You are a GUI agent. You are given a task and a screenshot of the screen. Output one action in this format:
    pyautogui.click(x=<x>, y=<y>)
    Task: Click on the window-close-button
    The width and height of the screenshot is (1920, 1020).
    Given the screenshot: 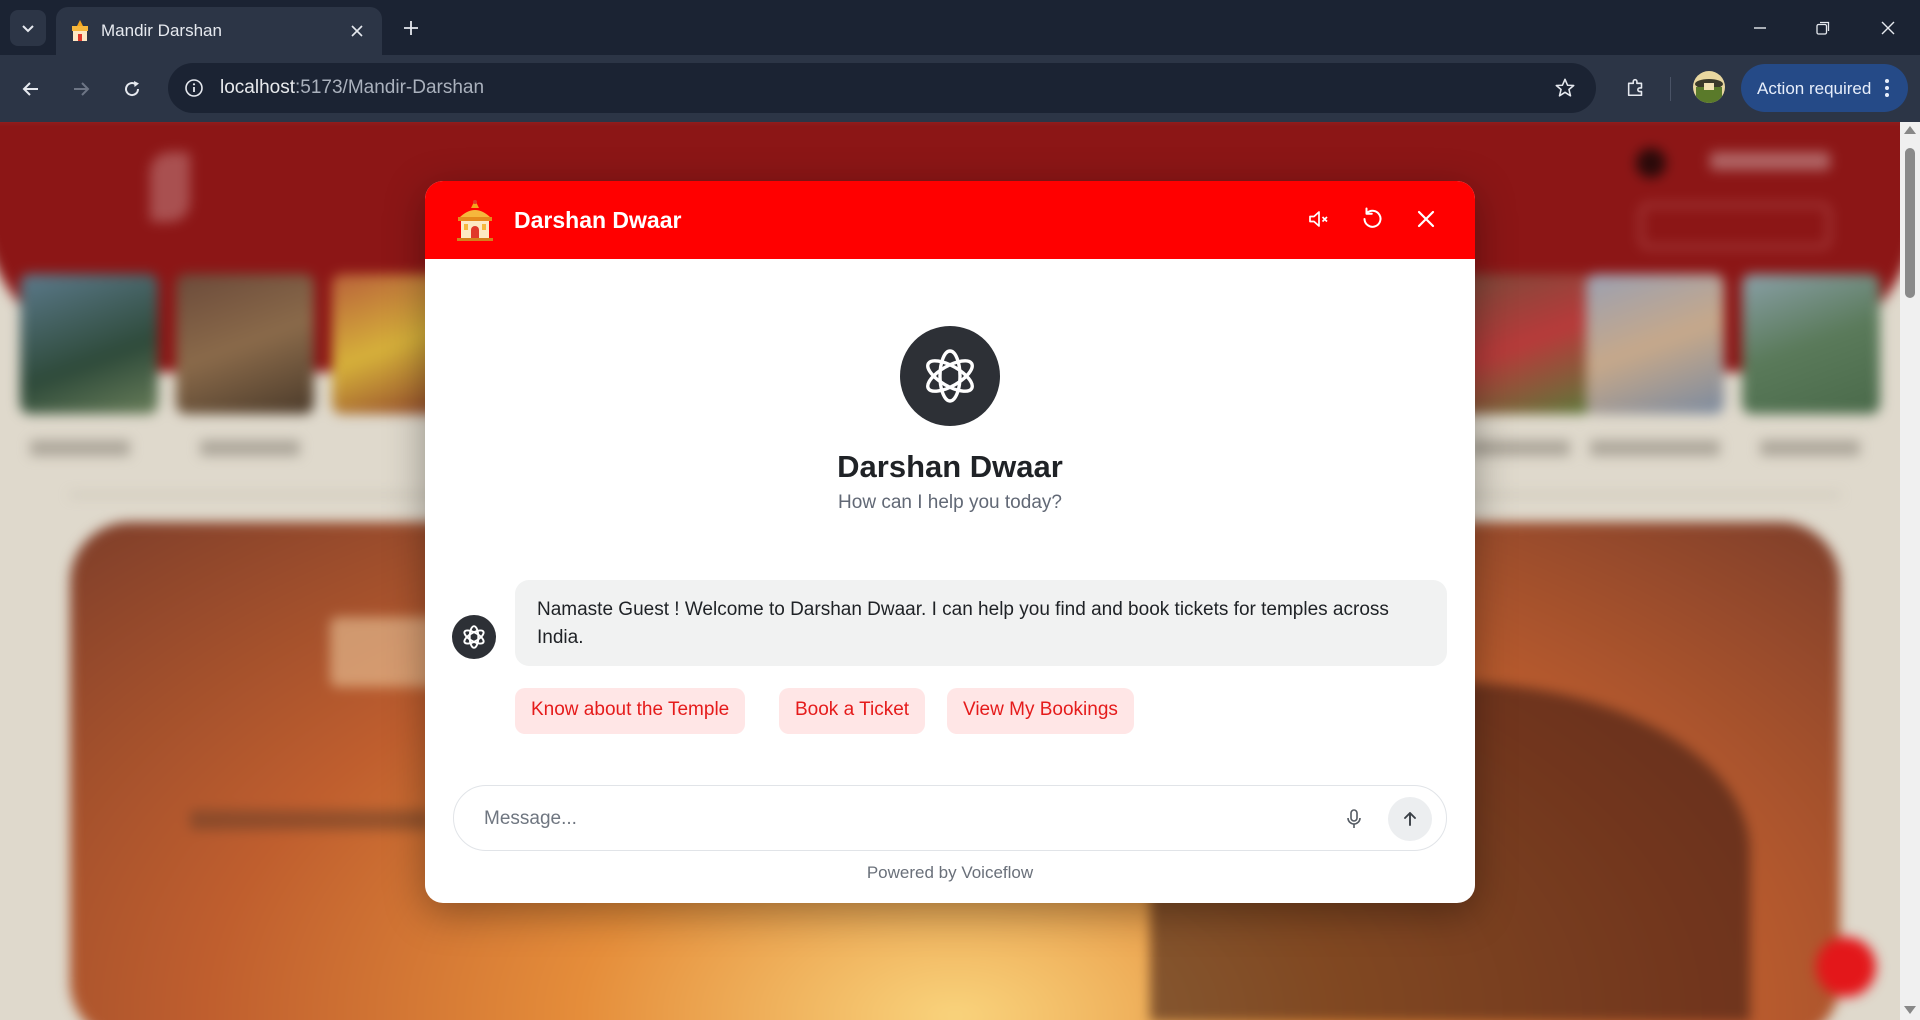 What is the action you would take?
    pyautogui.click(x=1888, y=28)
    